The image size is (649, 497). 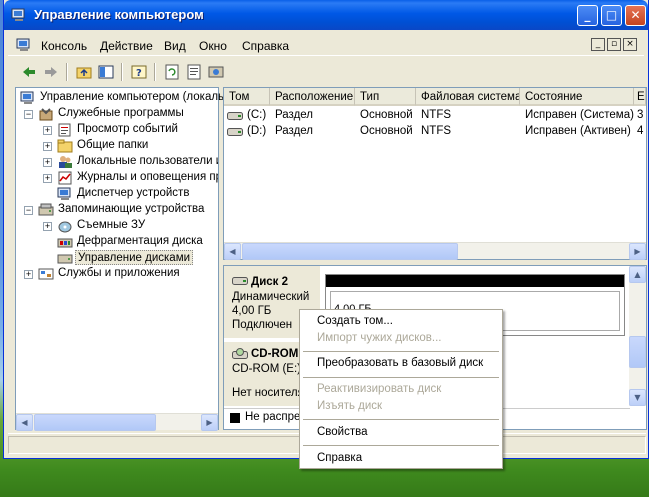 I want to click on menu-item-reactivate-disk: Реактивизировать диск, so click(x=379, y=389).